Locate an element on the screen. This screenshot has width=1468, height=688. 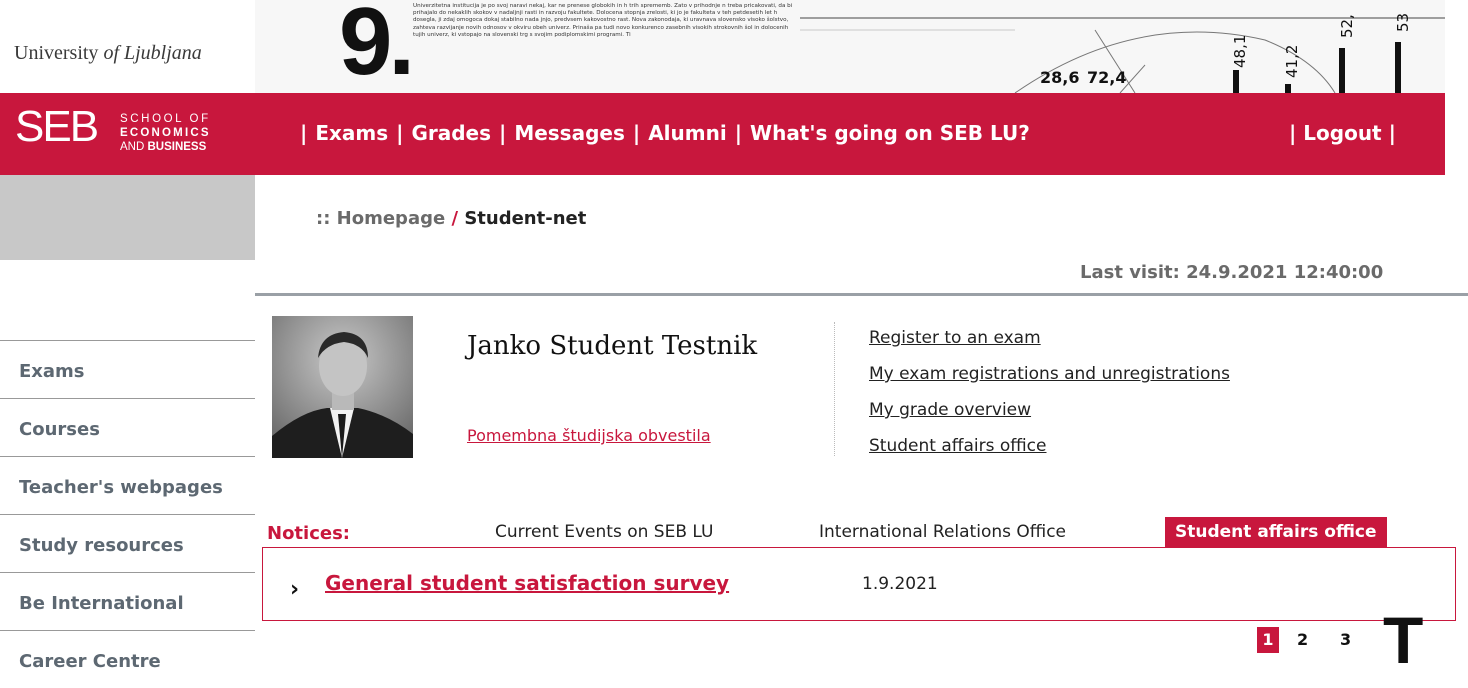
important-notices-link: Pomembna študijska obvestila is located at coordinates (589, 435).